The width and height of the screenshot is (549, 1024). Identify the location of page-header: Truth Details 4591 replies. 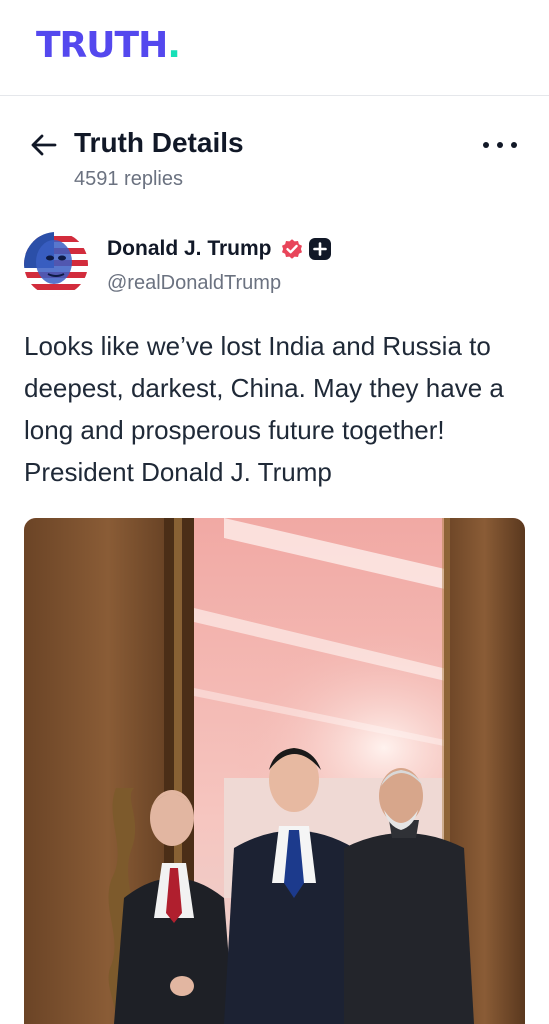
(274, 160).